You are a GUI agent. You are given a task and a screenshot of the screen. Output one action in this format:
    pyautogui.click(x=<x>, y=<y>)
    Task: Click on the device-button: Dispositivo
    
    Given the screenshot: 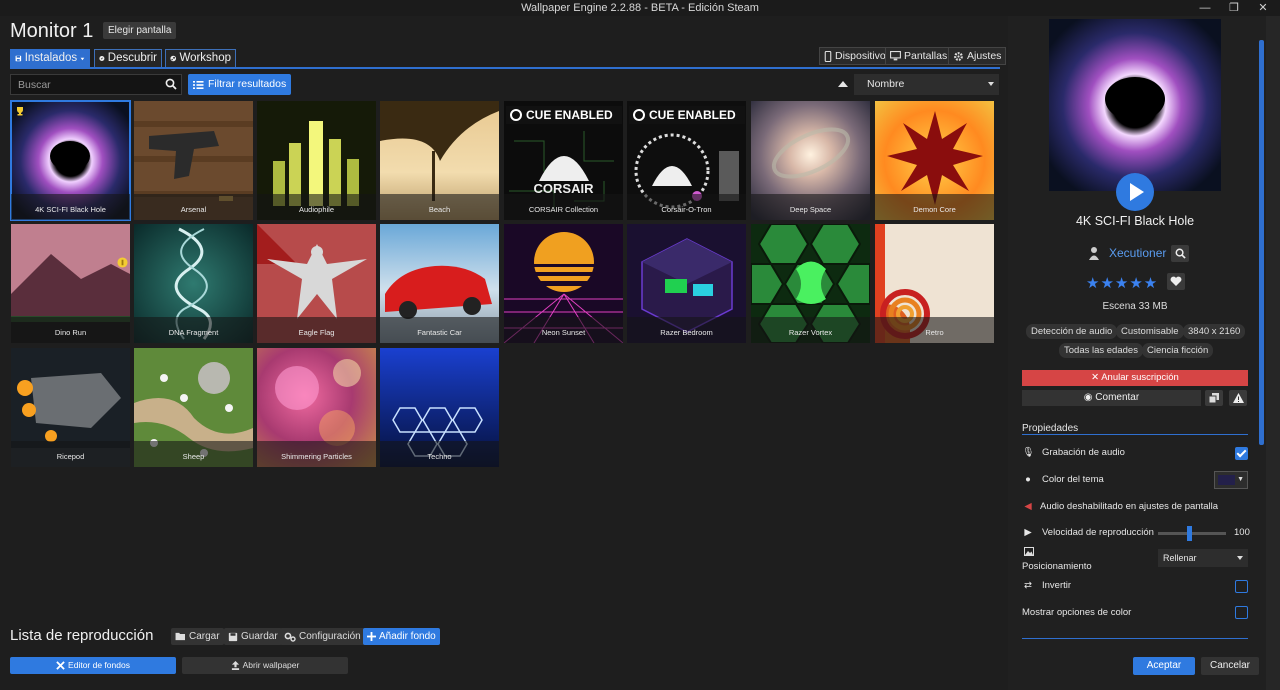 What is the action you would take?
    pyautogui.click(x=855, y=56)
    